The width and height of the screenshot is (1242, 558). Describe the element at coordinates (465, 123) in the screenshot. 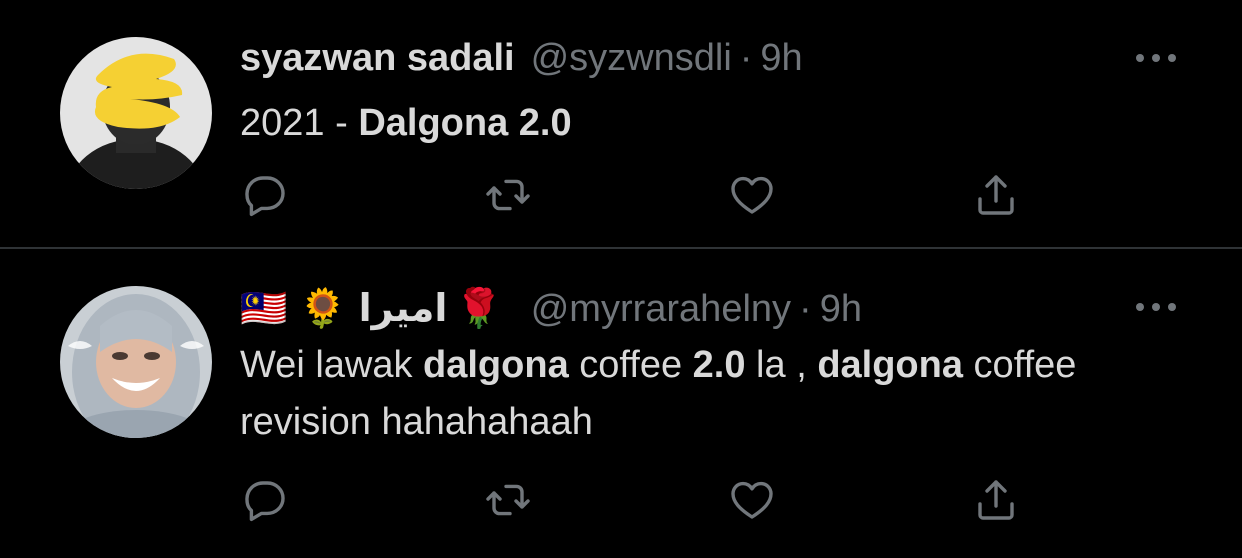

I see `text-segment-bold: Dalgona 2.0` at that location.